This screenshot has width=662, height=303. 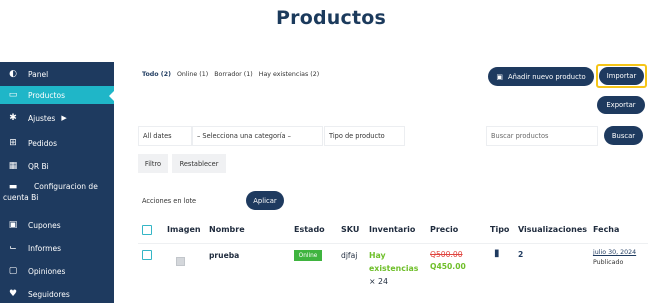 I want to click on sidebar-item-productos: ▭ Productos, so click(x=57, y=95).